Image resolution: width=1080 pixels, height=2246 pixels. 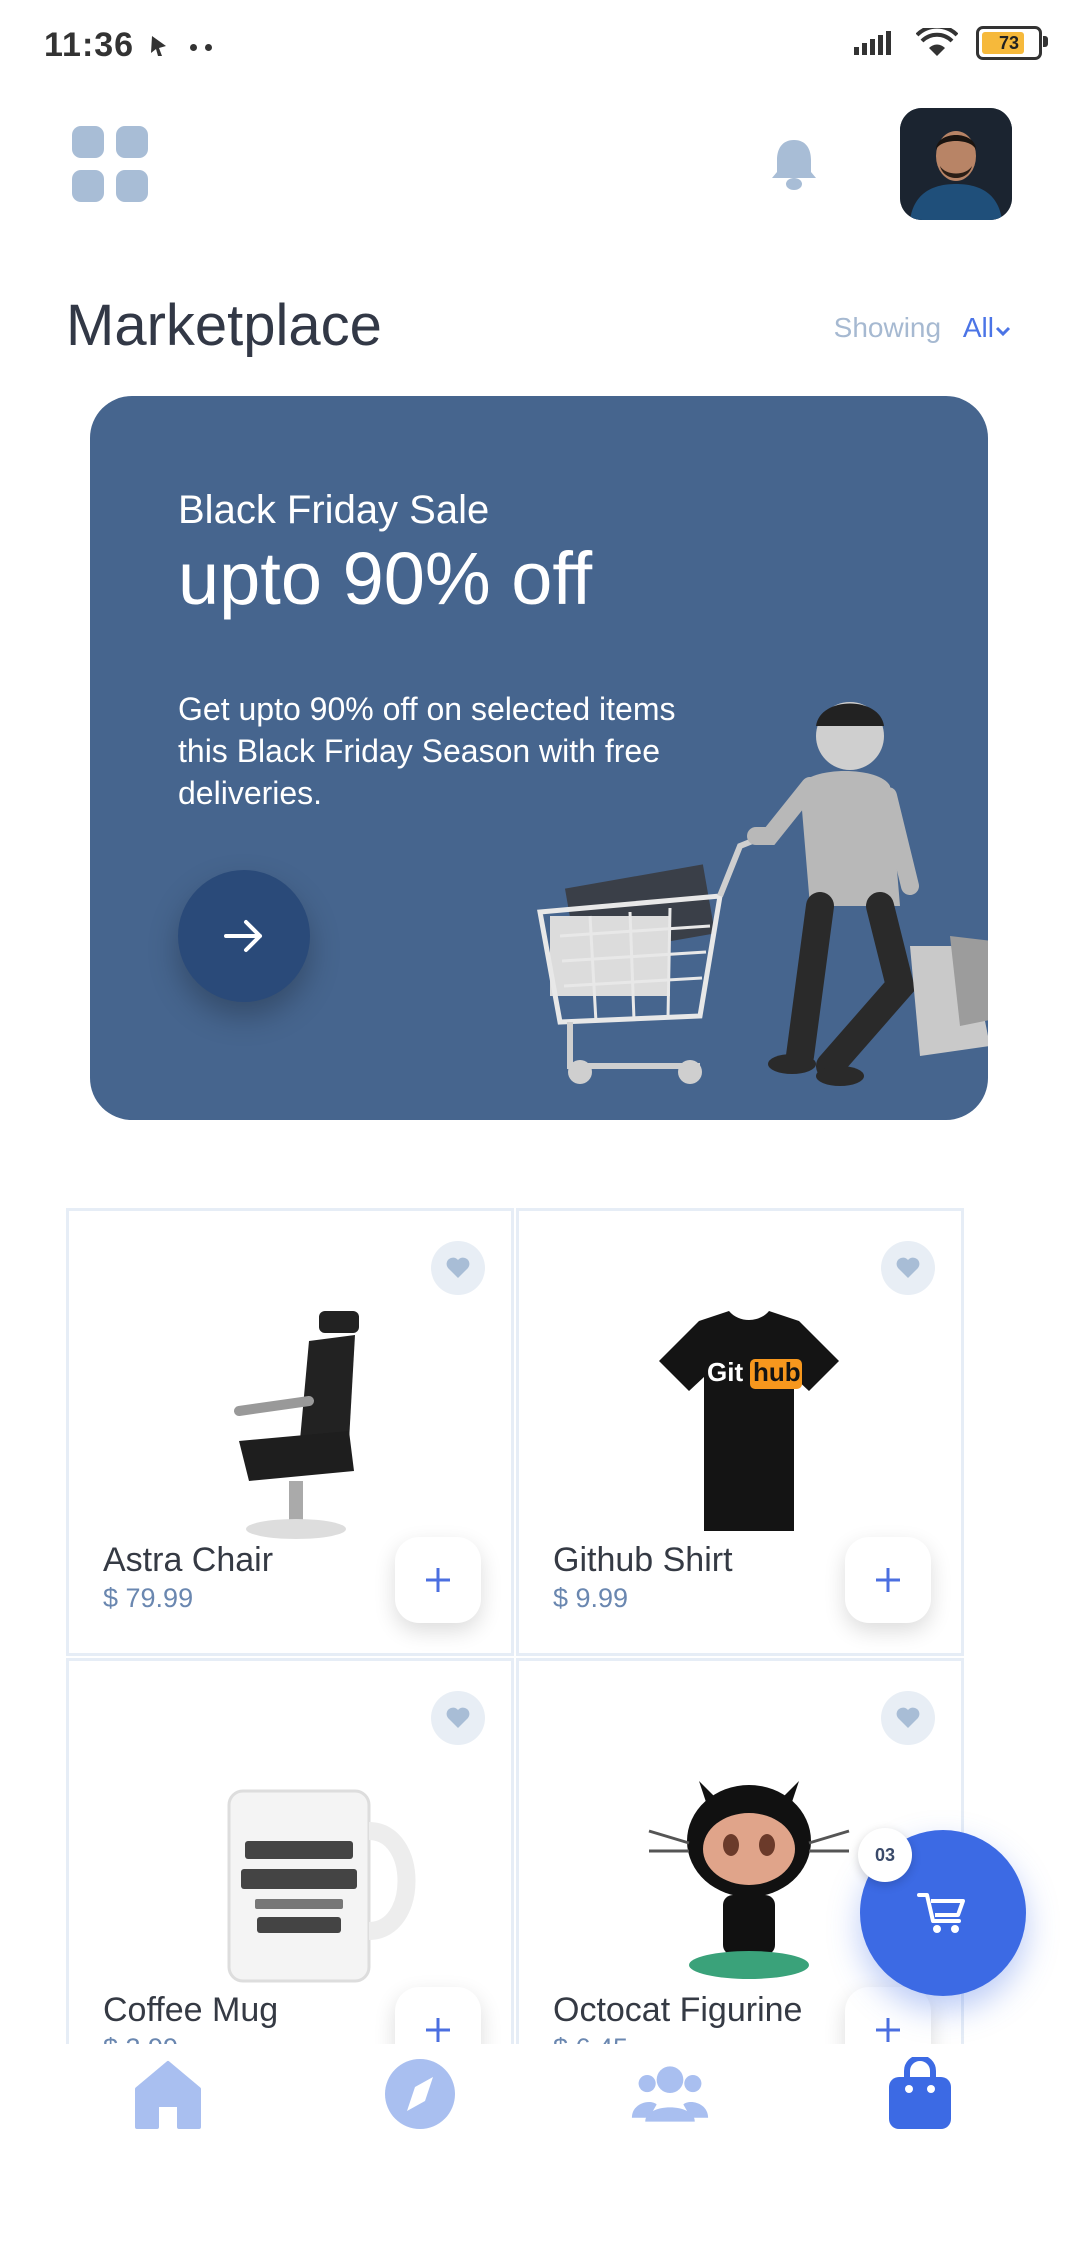 What do you see at coordinates (872, 43) in the screenshot?
I see `signal-icon` at bounding box center [872, 43].